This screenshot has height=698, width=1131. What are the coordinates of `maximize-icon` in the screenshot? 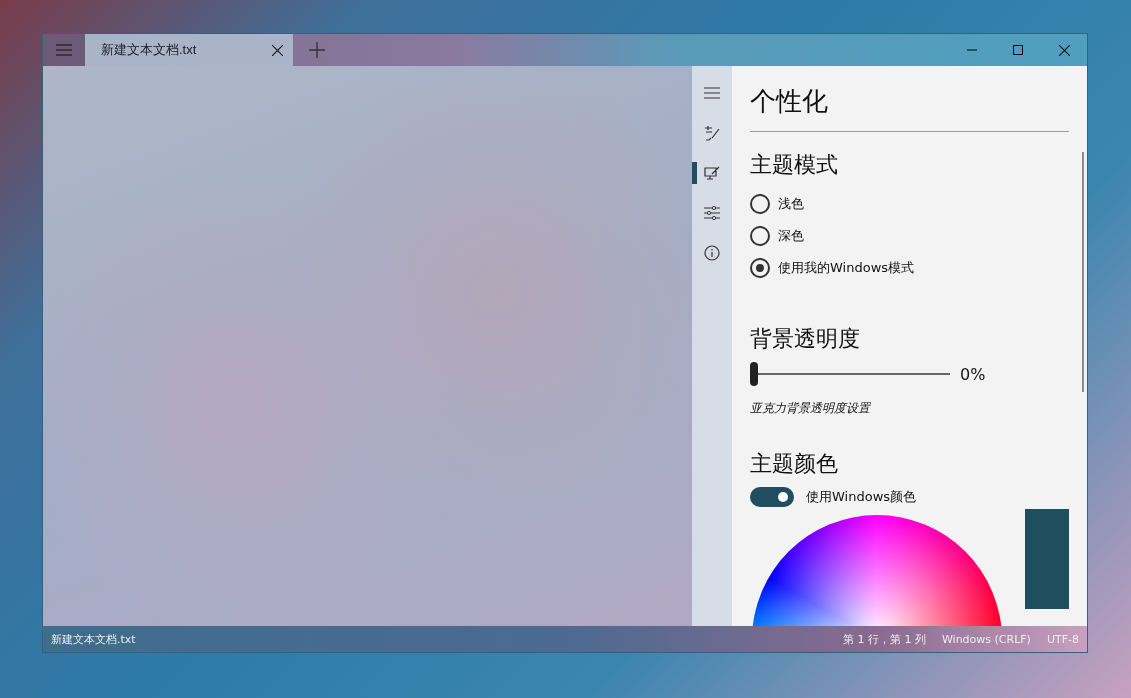 It's located at (1018, 50).